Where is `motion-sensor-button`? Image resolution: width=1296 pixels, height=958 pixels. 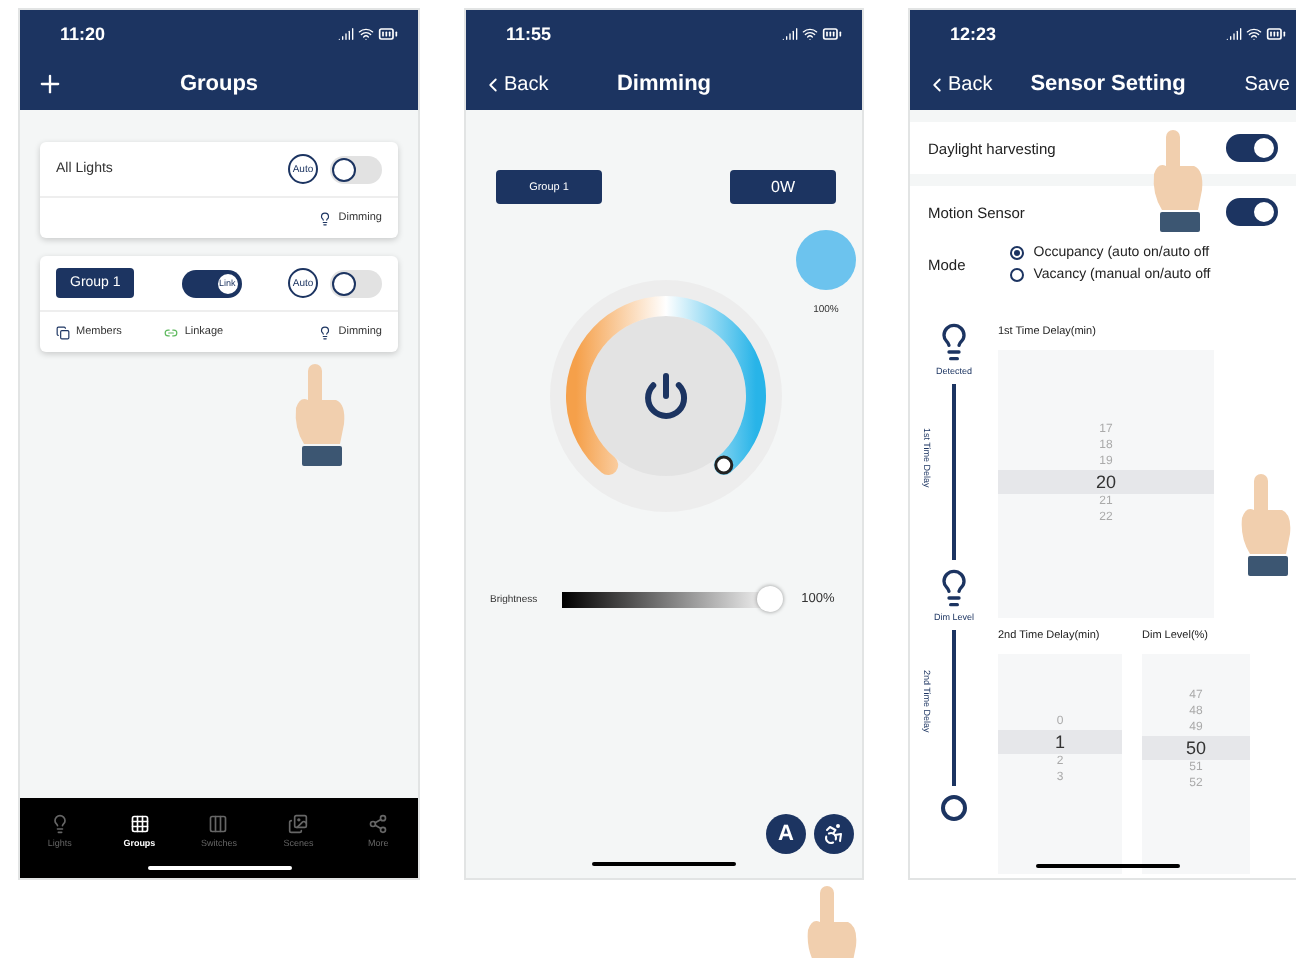
motion-sensor-button is located at coordinates (834, 834).